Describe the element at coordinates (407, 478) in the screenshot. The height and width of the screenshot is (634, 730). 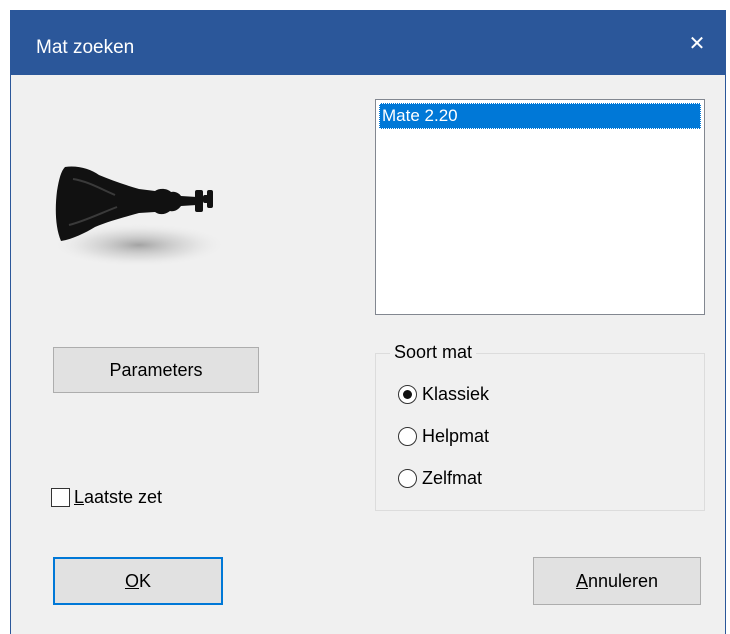
I see `radio-zelfmat-indicator` at that location.